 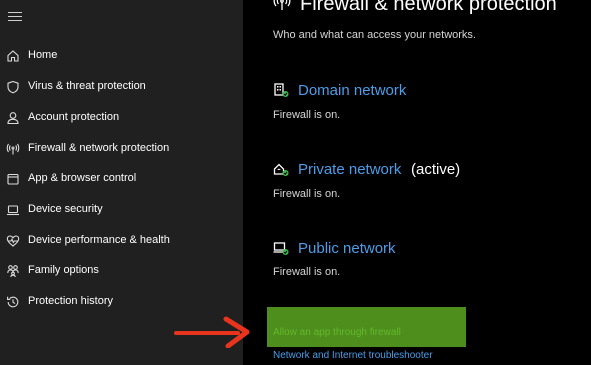 I want to click on sidebar-item-label: Protection history, so click(x=70, y=301).